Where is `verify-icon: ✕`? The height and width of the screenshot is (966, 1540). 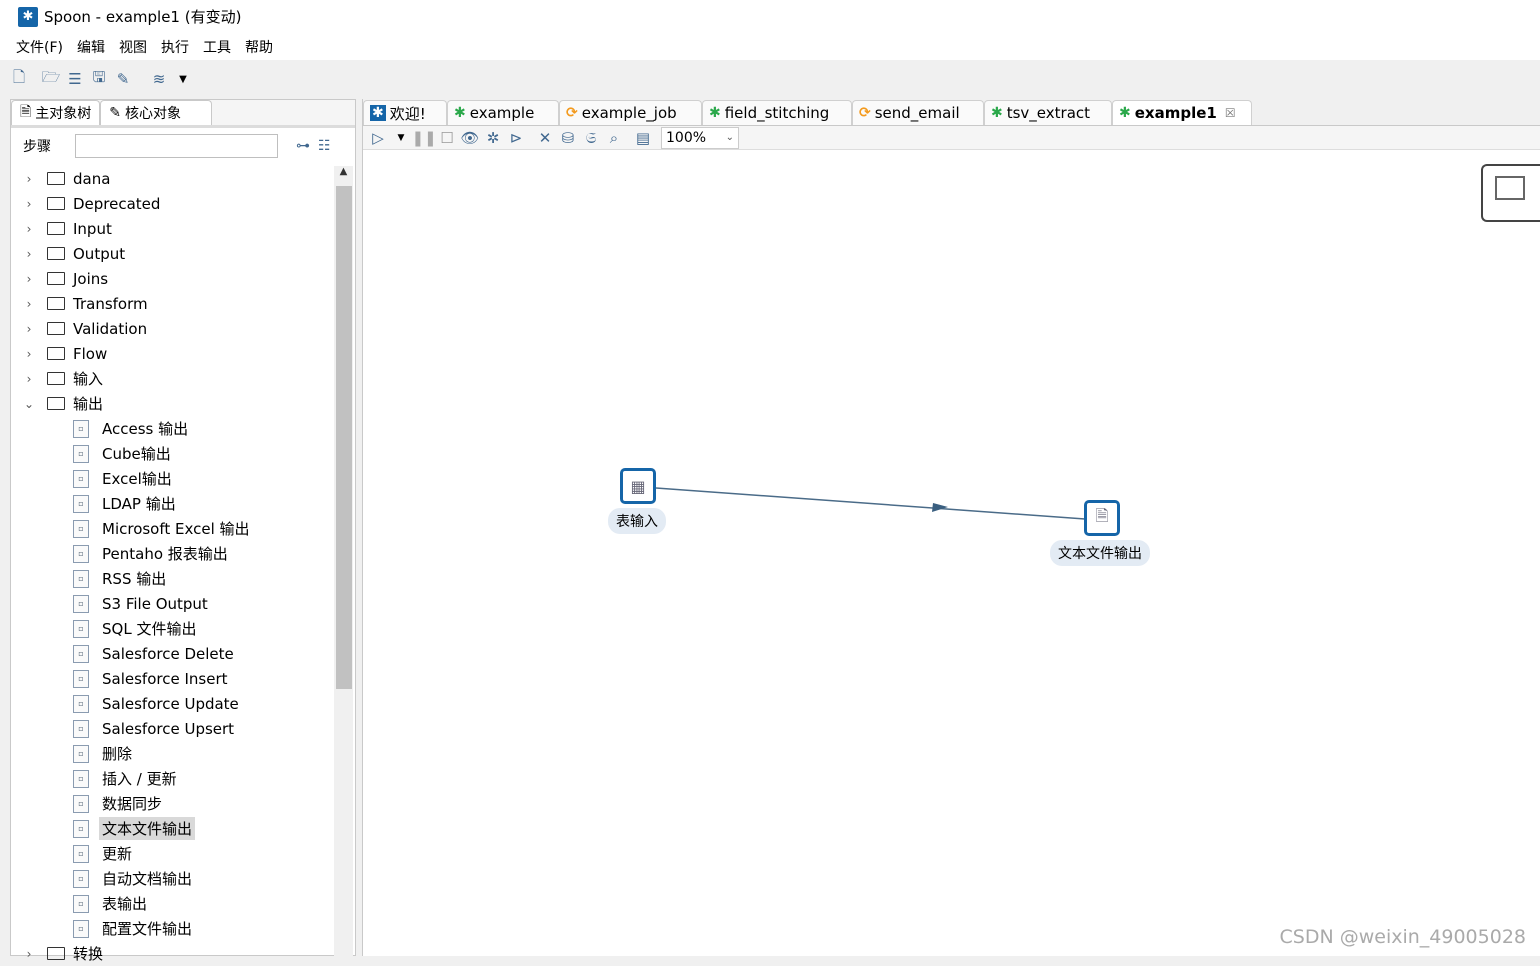
verify-icon: ✕ is located at coordinates (545, 138).